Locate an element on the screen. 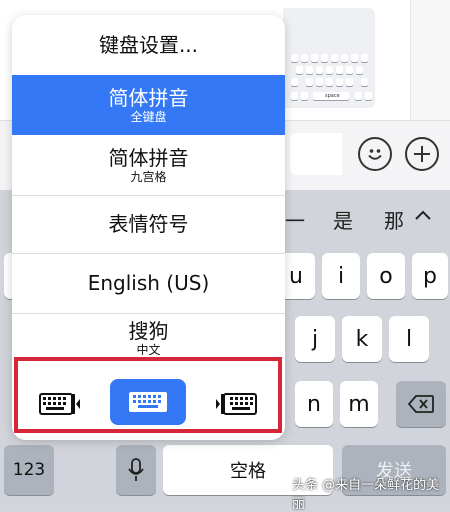 The height and width of the screenshot is (512, 450). menu-item-english-us: English (US) is located at coordinates (148, 283).